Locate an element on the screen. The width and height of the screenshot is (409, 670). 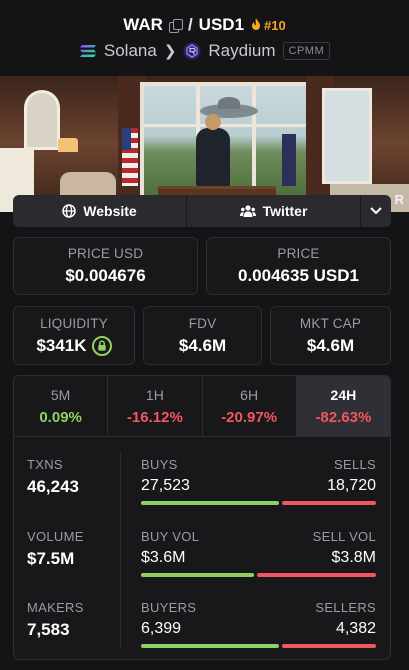
price-change: -82.63% is located at coordinates (343, 417).